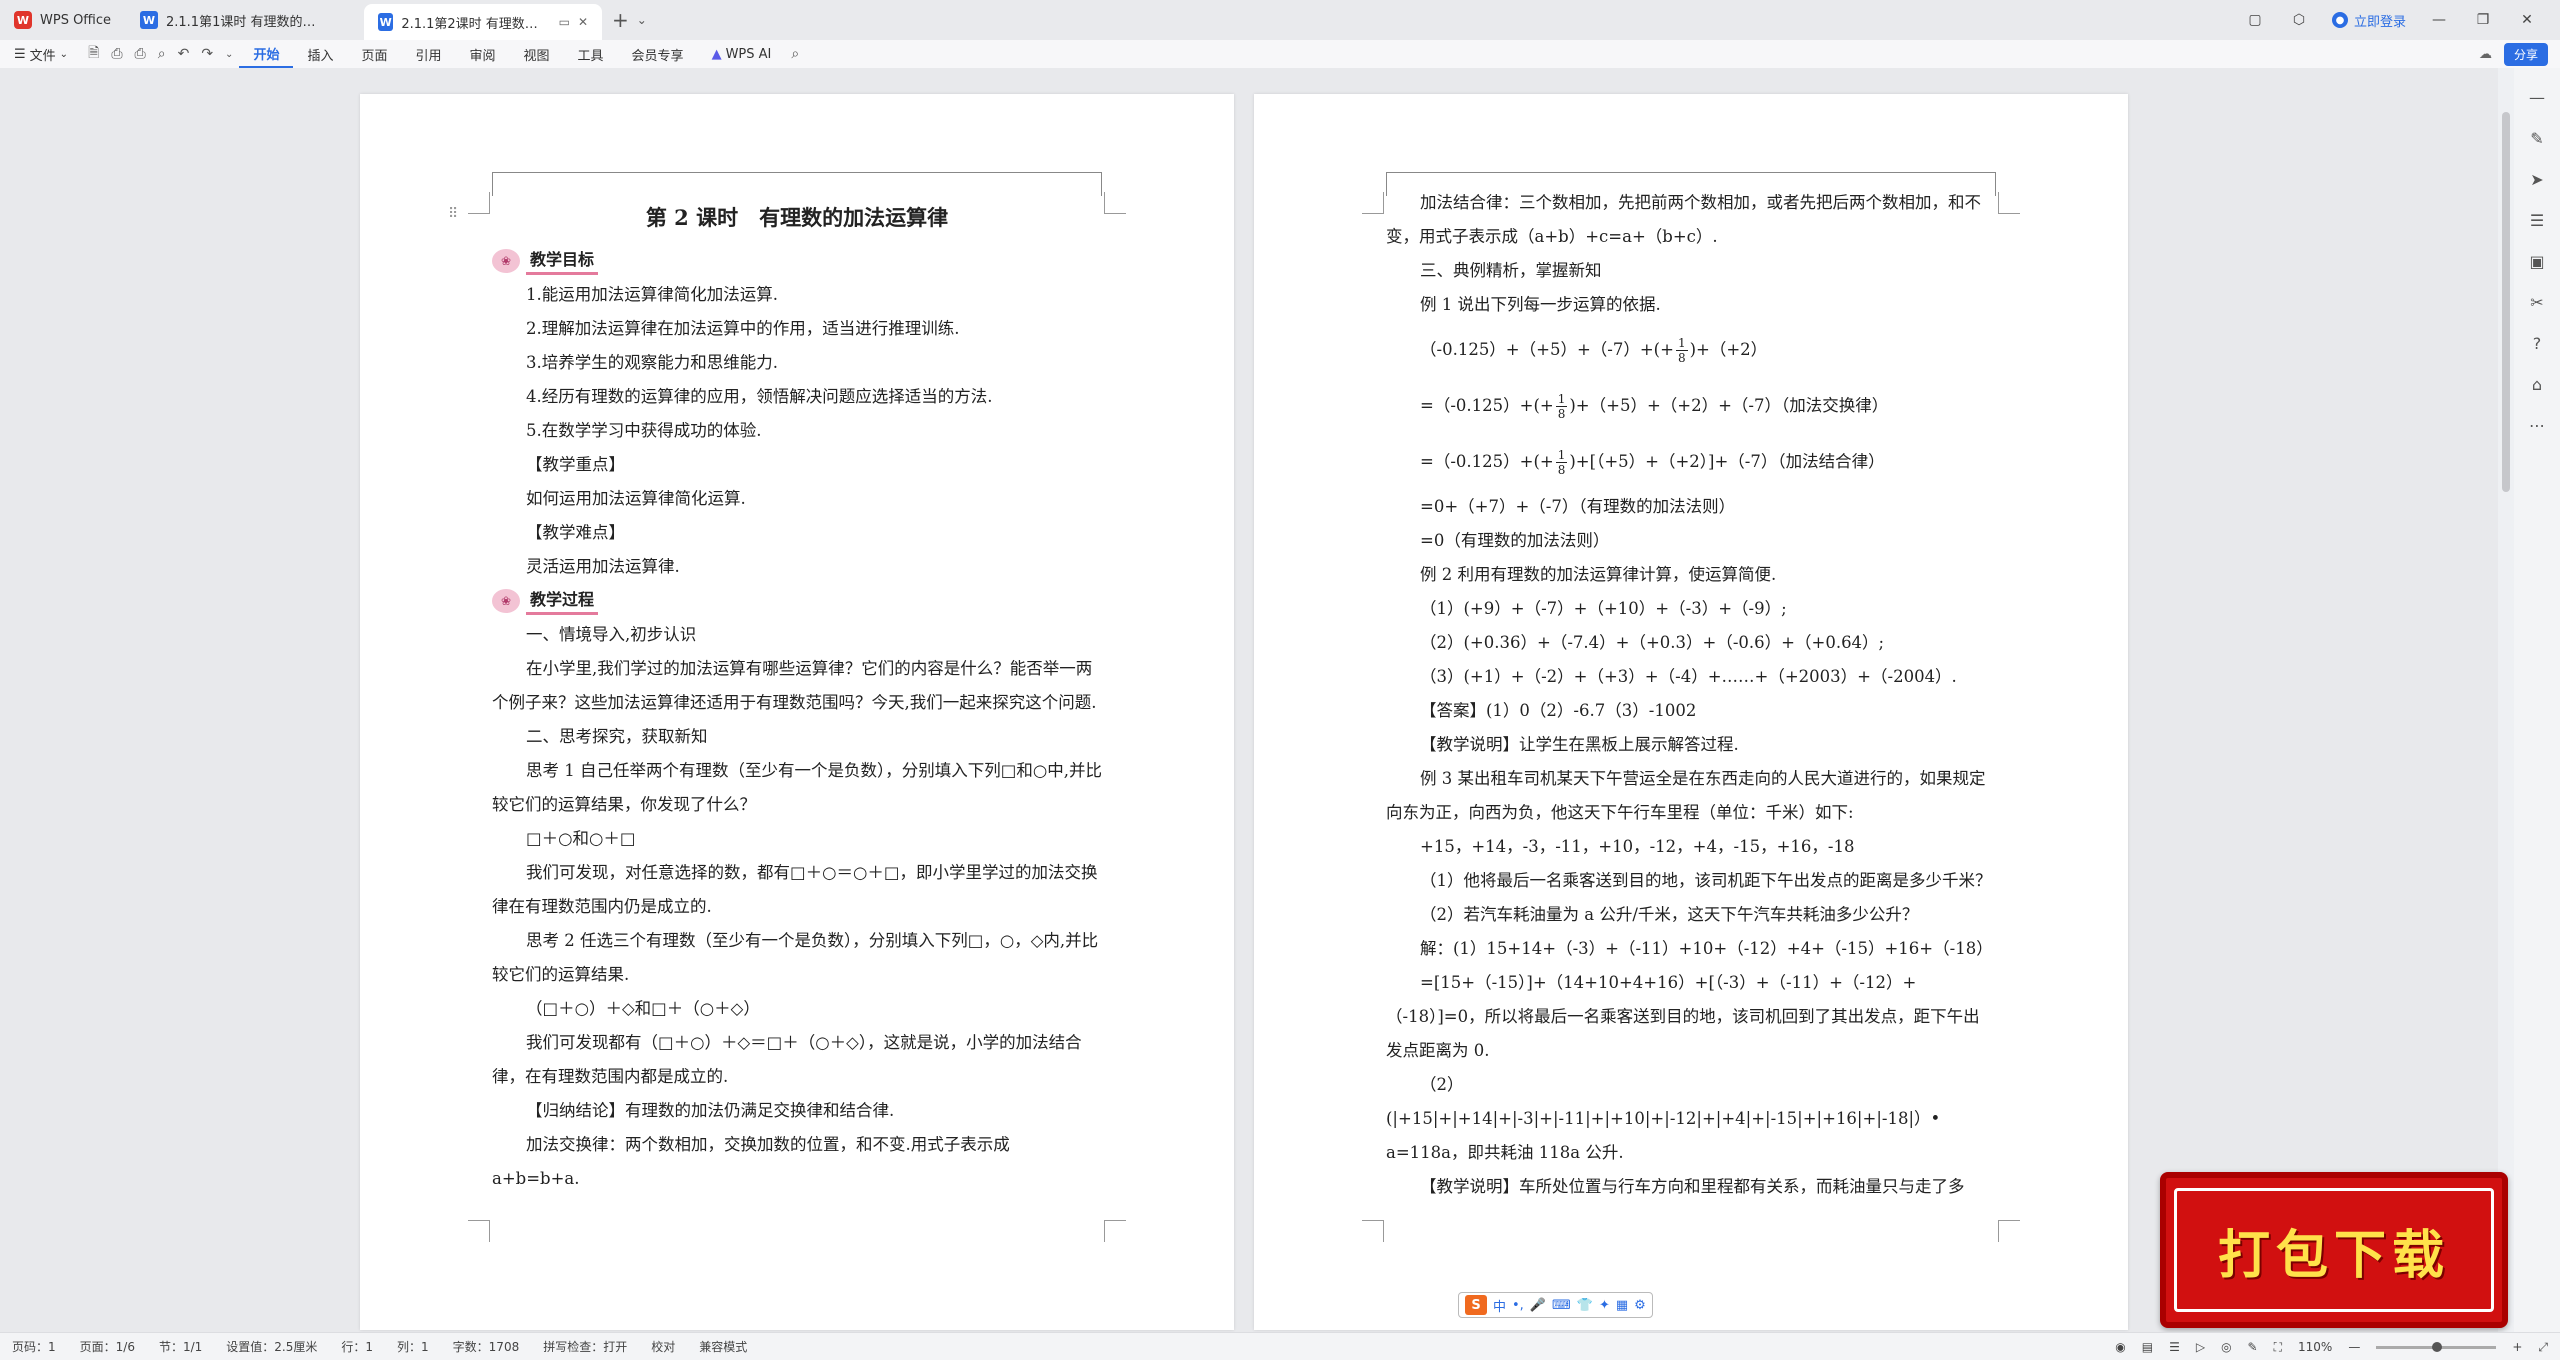  I want to click on goal-item: 2.理解加法运算律在加法运算中的作用，适当进行推理训练., so click(743, 328).